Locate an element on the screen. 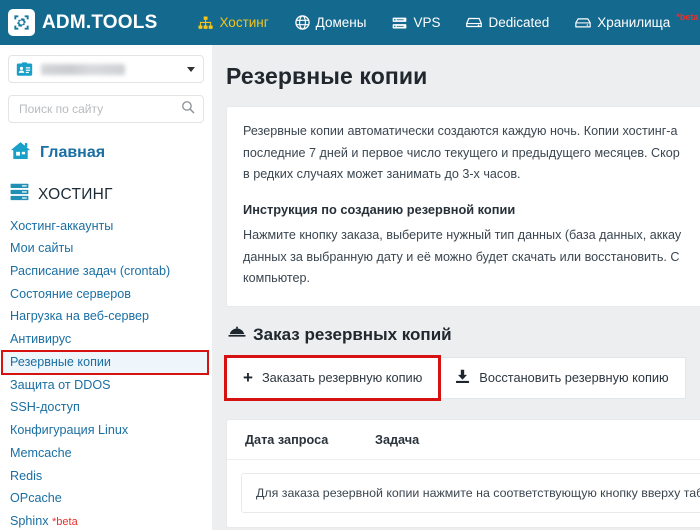 This screenshot has height=530, width=700. sidebar-item-label: OPcache is located at coordinates (36, 498).